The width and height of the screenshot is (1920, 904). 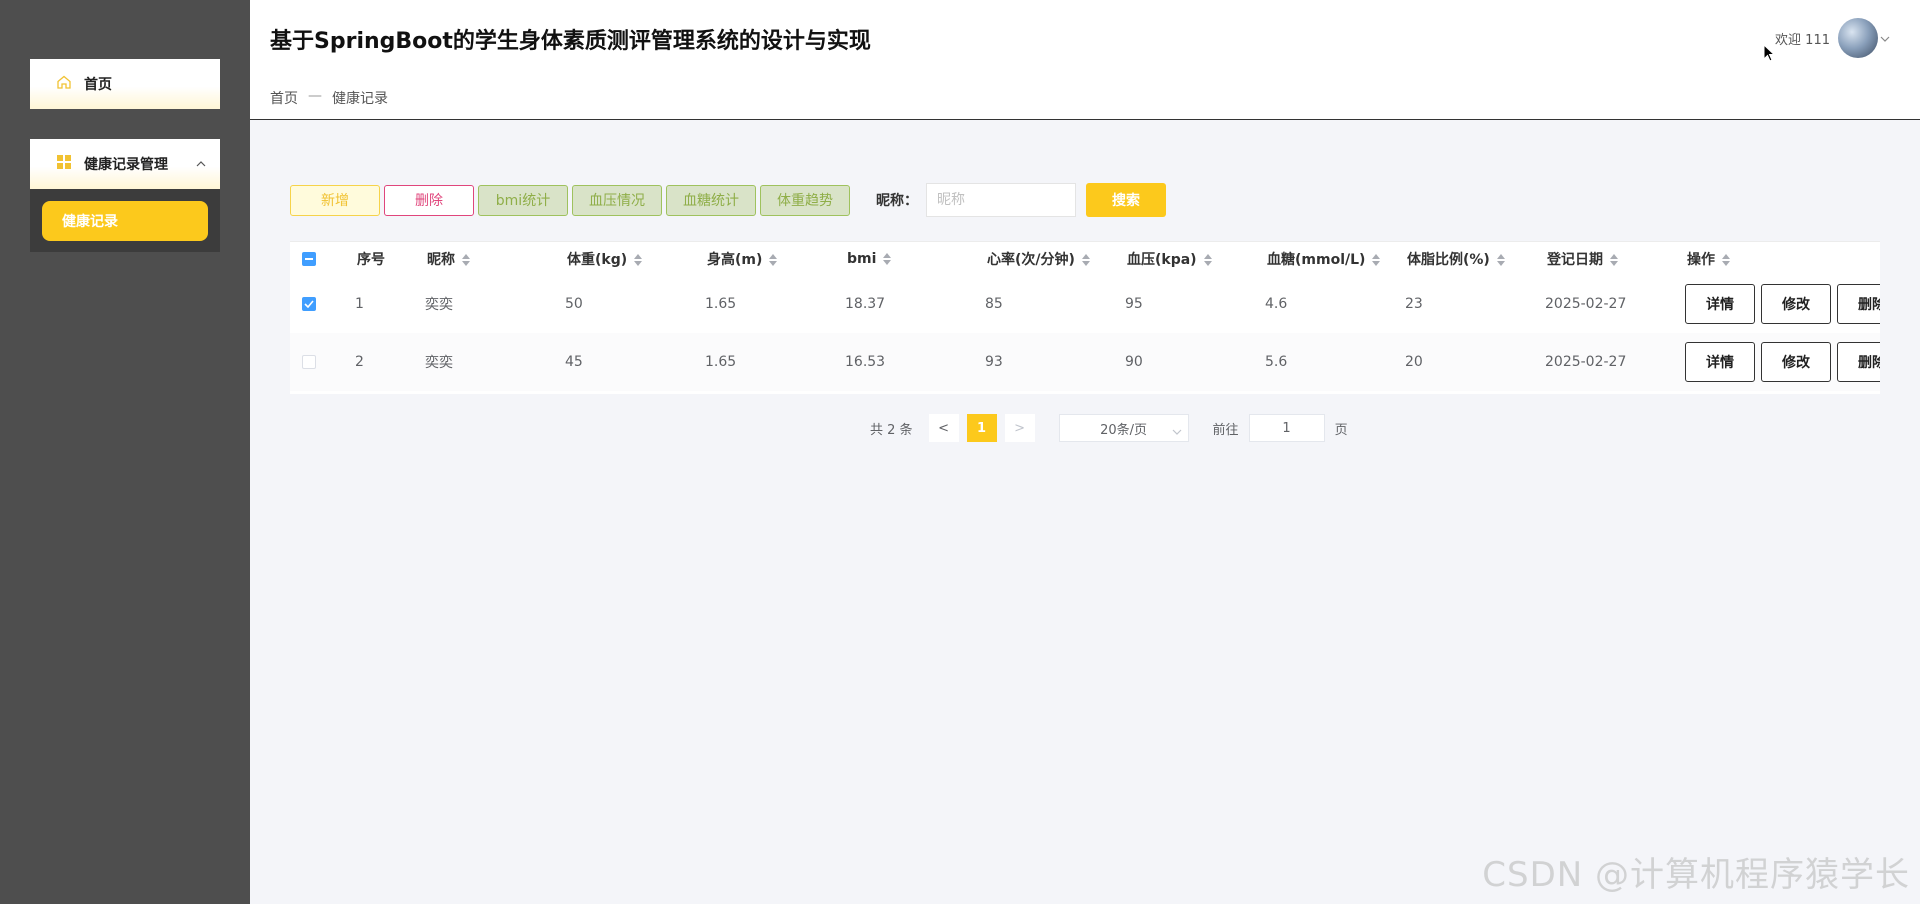 I want to click on nickname-search-input, so click(x=1001, y=200).